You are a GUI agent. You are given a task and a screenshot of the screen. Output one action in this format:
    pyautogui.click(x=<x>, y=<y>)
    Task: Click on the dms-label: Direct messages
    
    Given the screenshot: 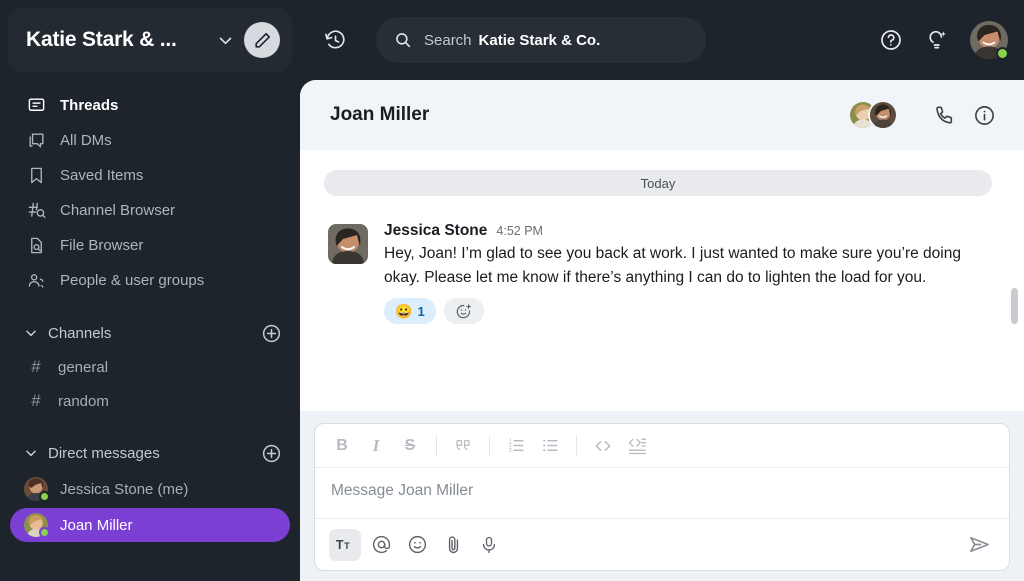 What is the action you would take?
    pyautogui.click(x=104, y=453)
    